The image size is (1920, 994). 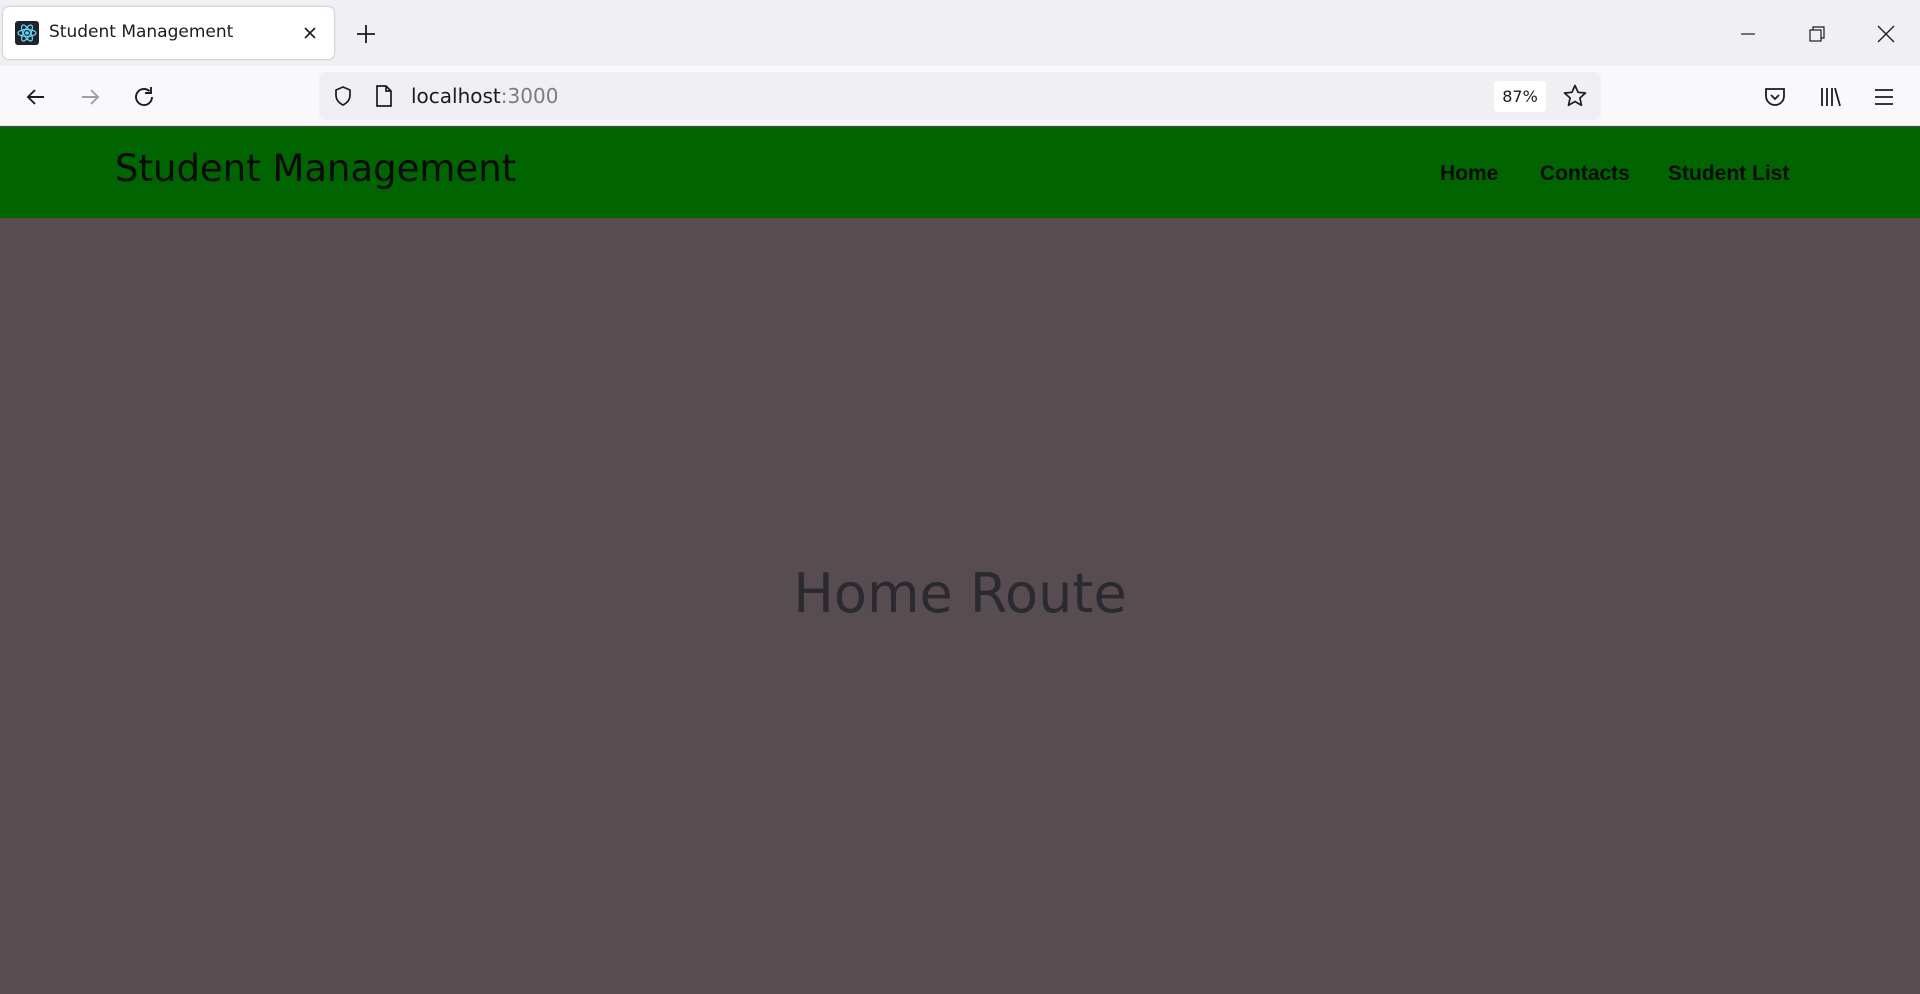 I want to click on page-title: Home Route, so click(x=960, y=593).